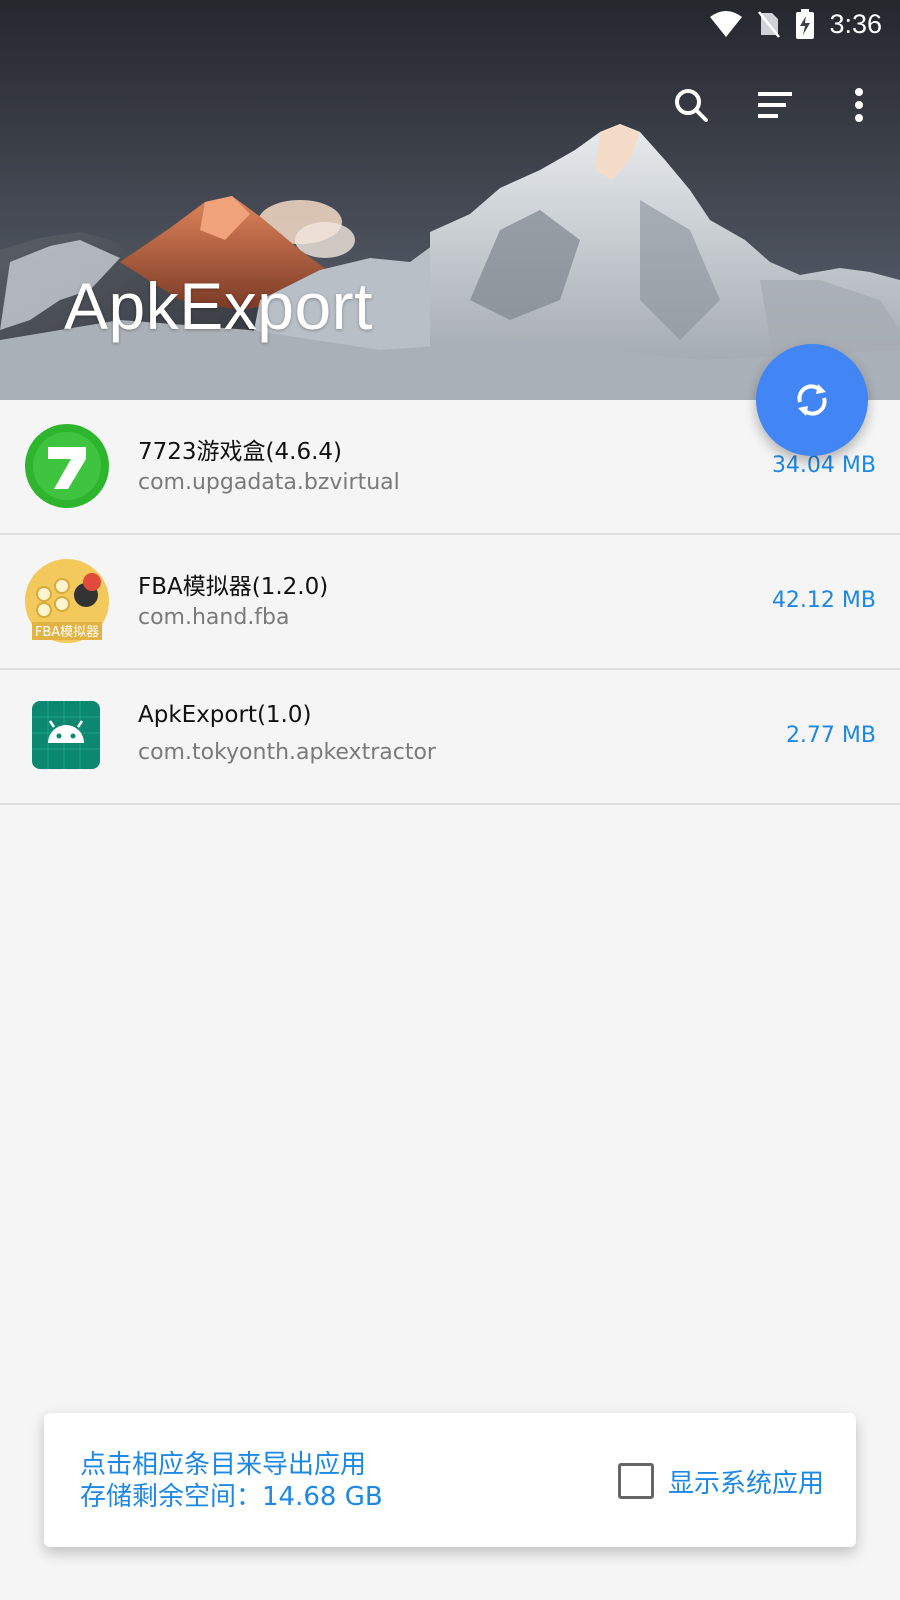 This screenshot has height=1600, width=900. I want to click on app-size: 42.12 MB, so click(823, 600).